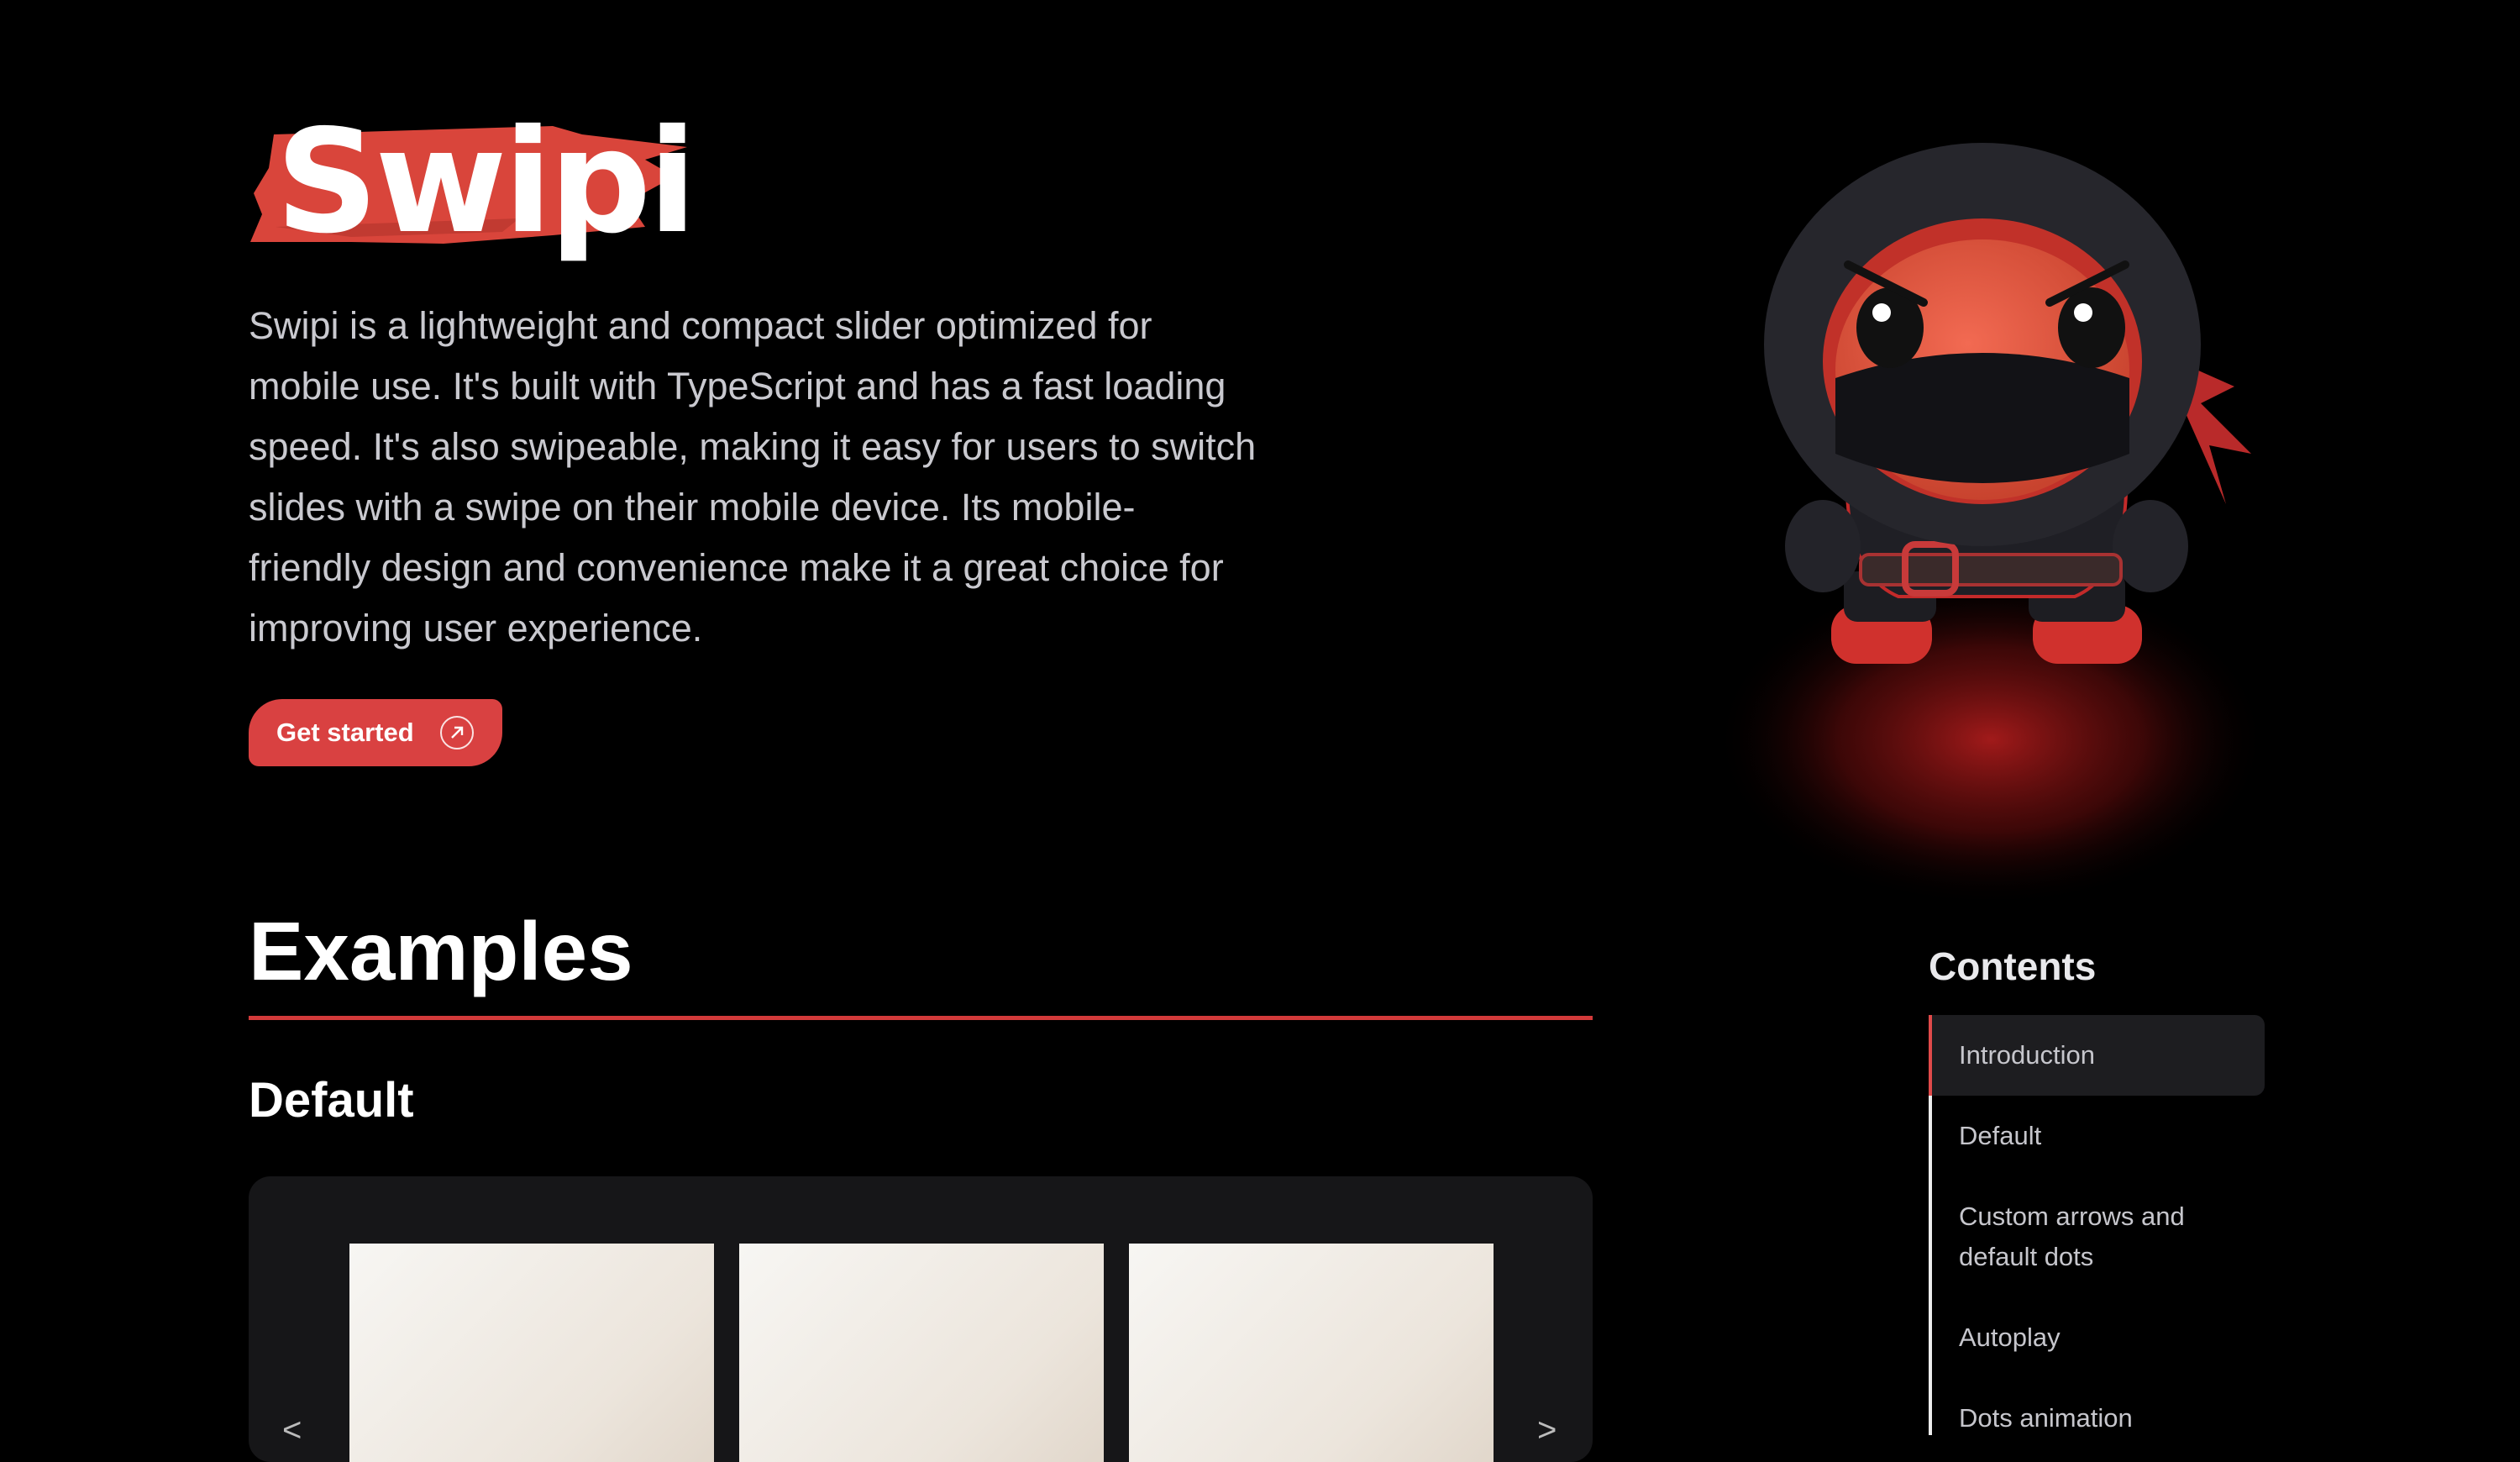  What do you see at coordinates (2098, 1337) in the screenshot?
I see `toc-item-autoplay: Autoplay` at bounding box center [2098, 1337].